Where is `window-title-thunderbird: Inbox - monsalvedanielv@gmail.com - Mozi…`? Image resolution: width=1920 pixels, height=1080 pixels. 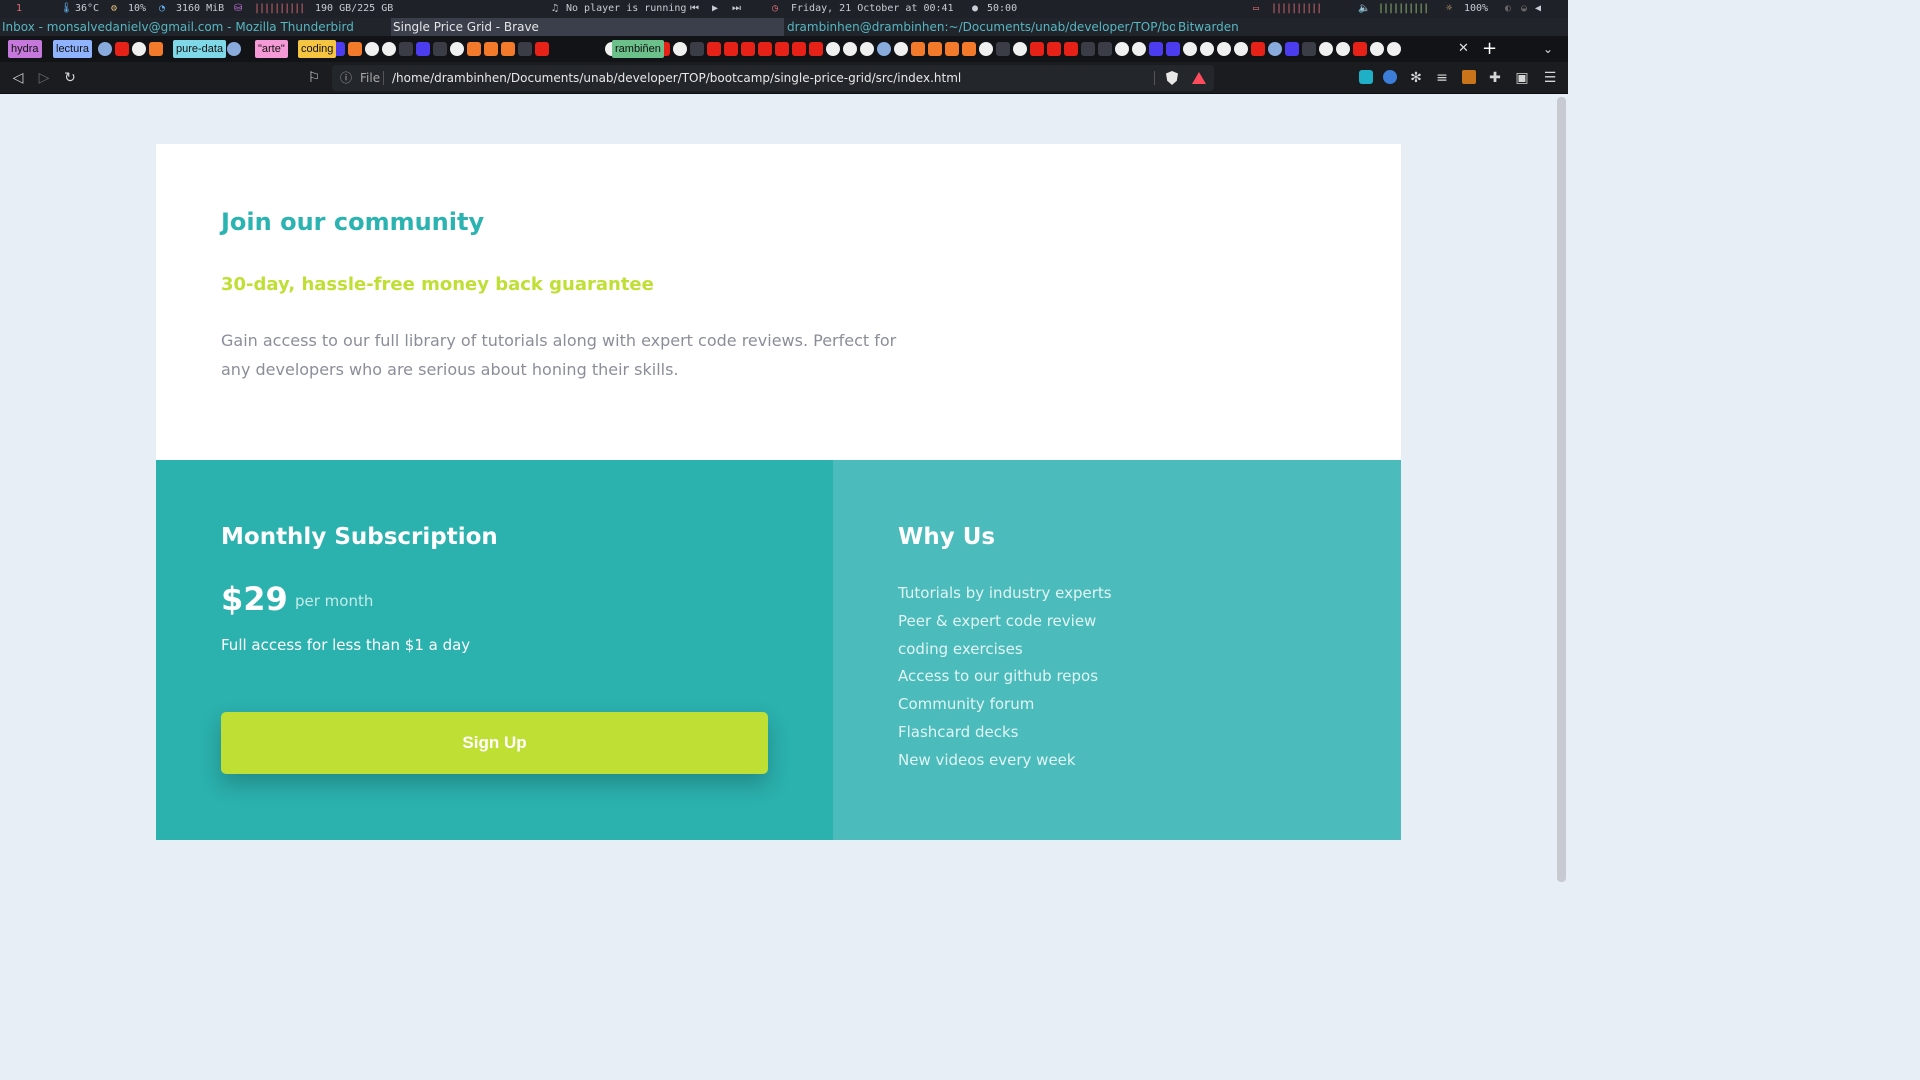 window-title-thunderbird: Inbox - monsalvedanielv@gmail.com - Mozi… is located at coordinates (195, 27).